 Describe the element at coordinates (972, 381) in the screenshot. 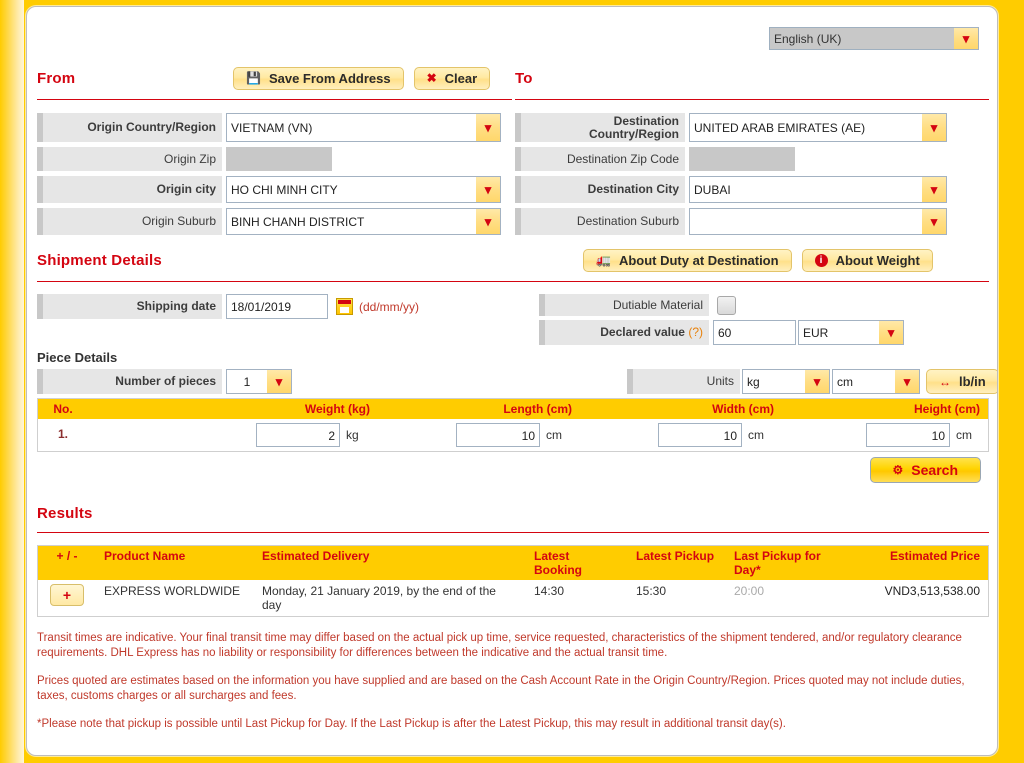

I see `units-toggle-label: lb/in` at that location.